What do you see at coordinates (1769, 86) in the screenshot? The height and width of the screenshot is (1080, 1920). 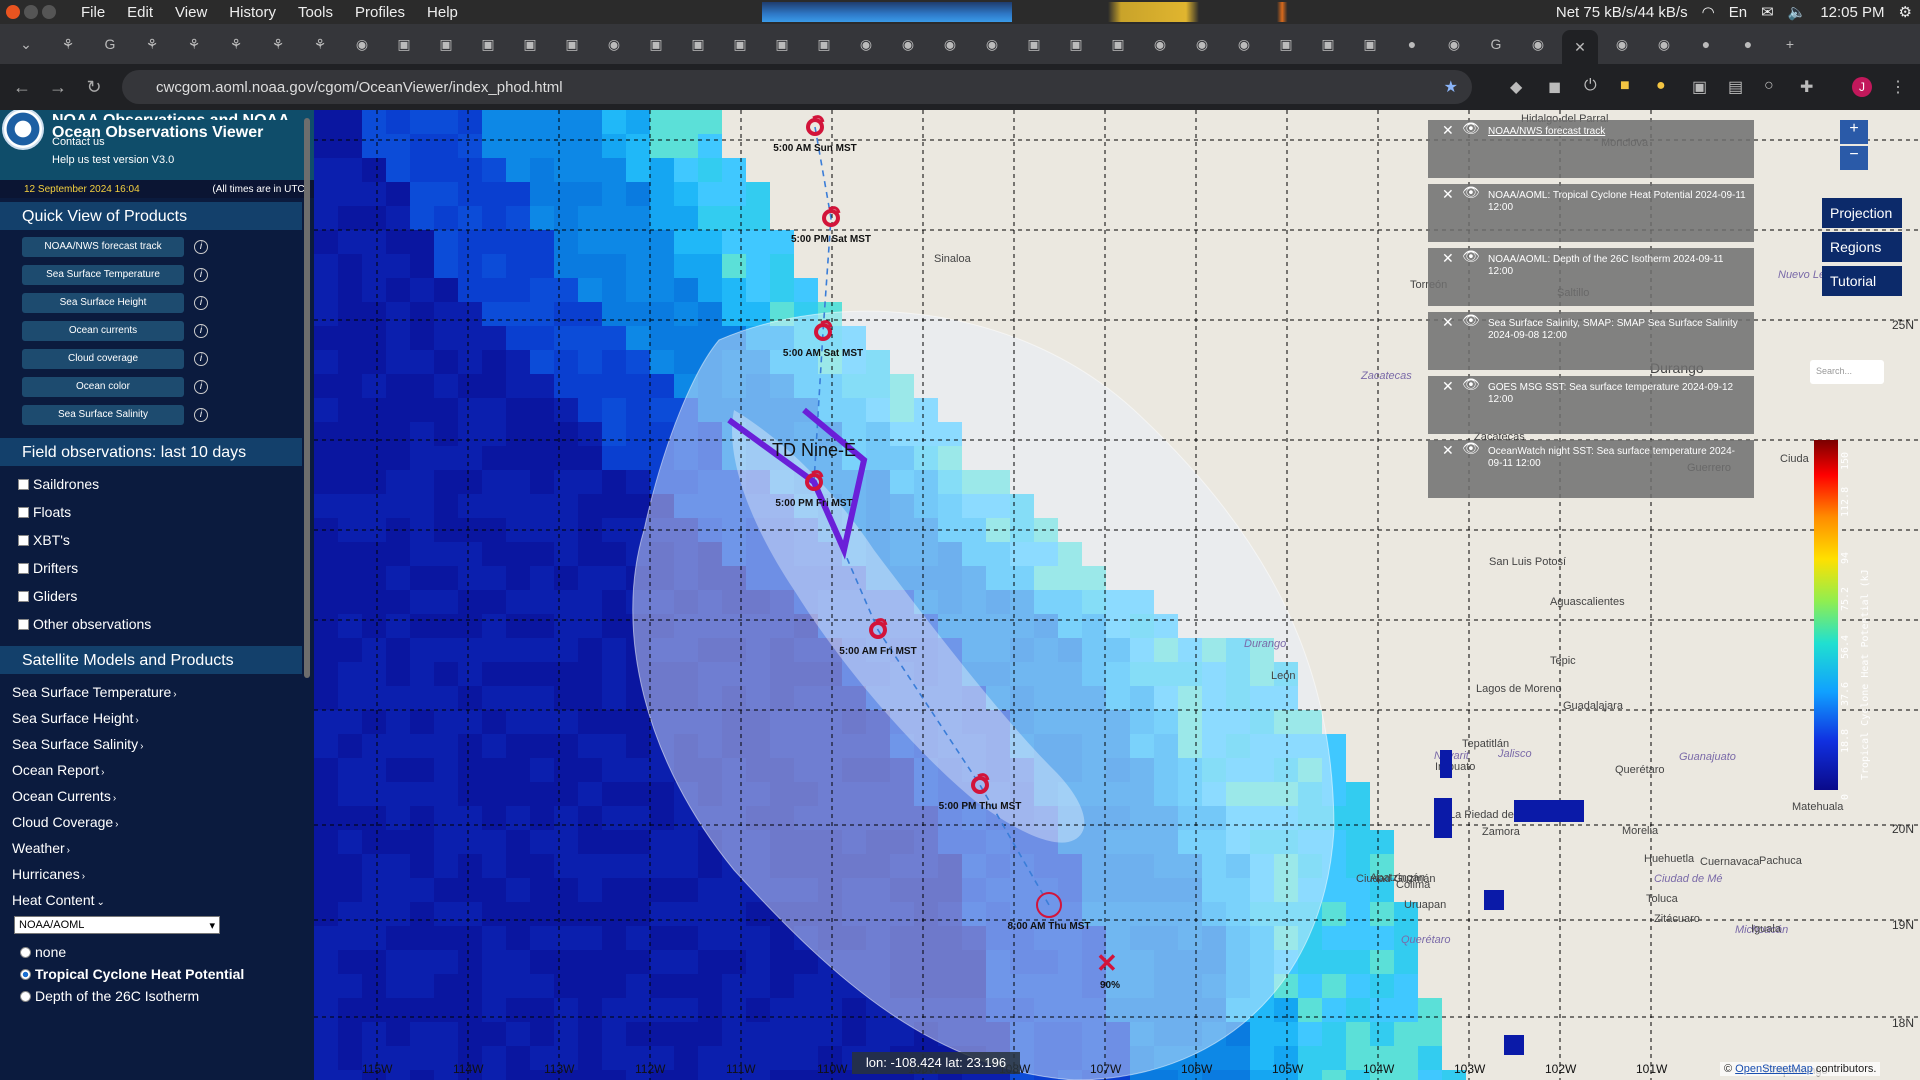 I see `extension-icon: ○` at bounding box center [1769, 86].